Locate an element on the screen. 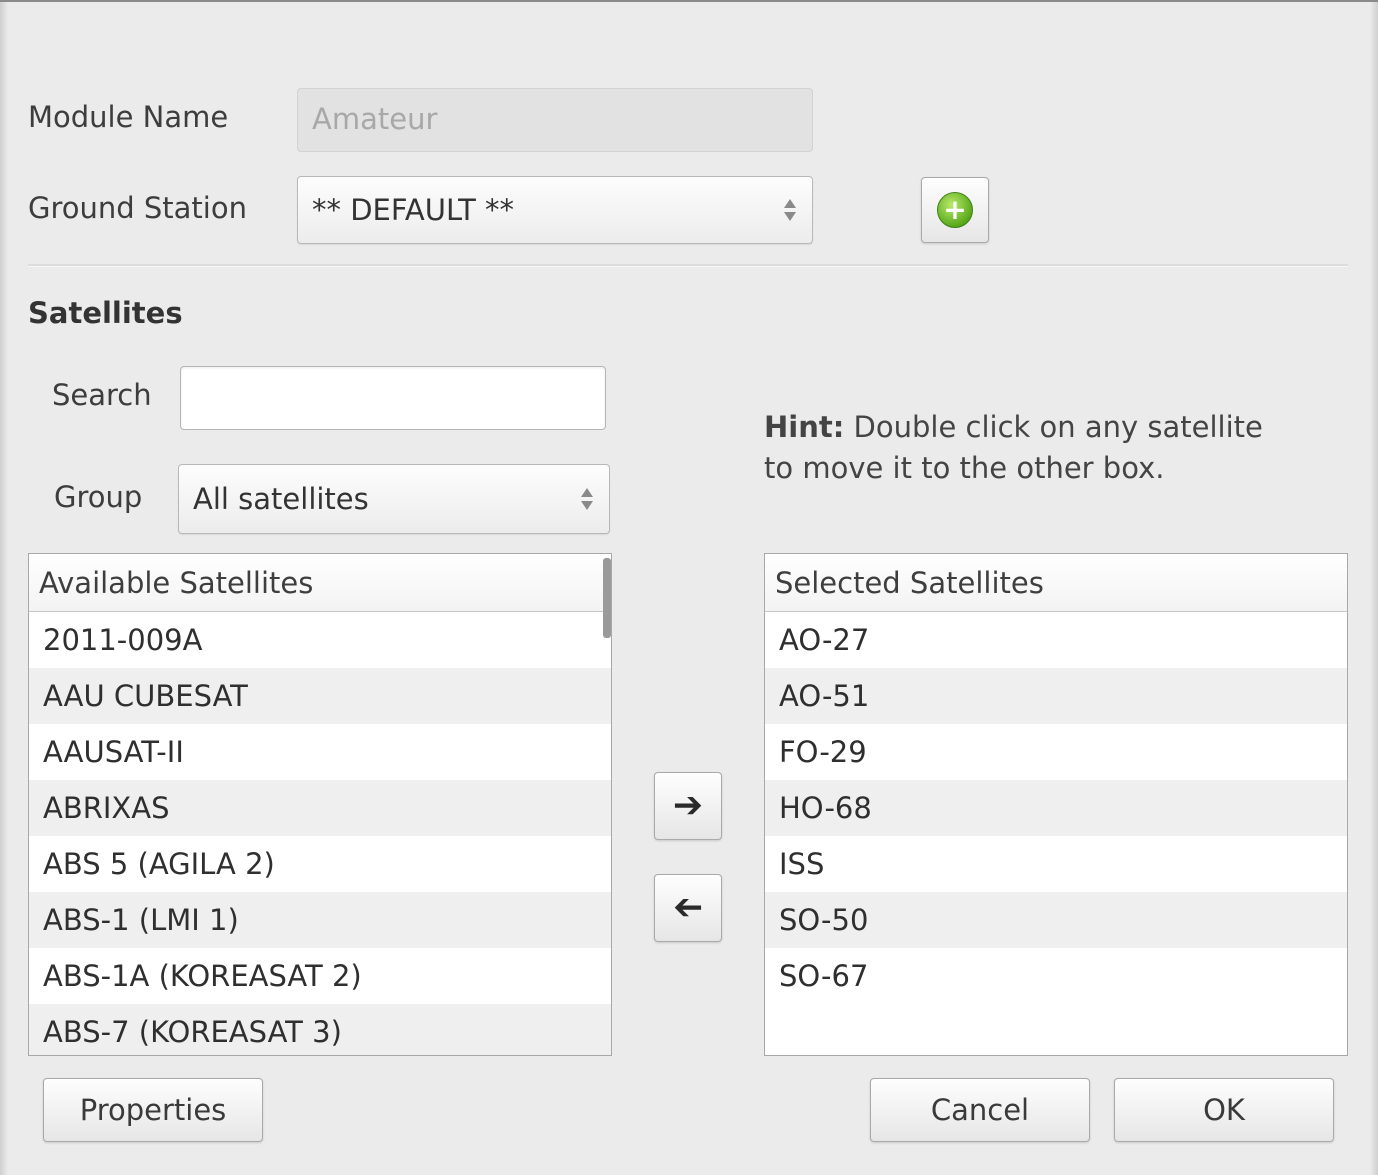 The height and width of the screenshot is (1175, 1378). group-select: All satellites is located at coordinates (394, 499).